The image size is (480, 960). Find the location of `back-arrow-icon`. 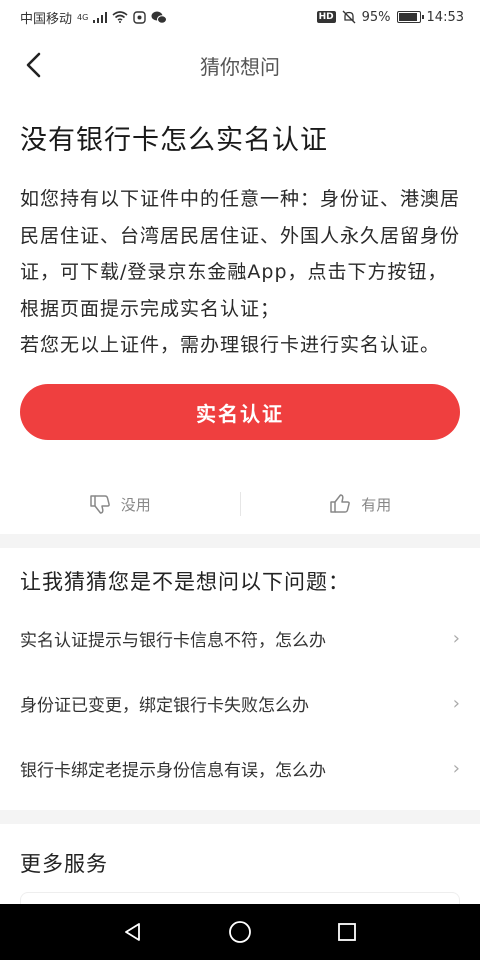

back-arrow-icon is located at coordinates (33, 65).